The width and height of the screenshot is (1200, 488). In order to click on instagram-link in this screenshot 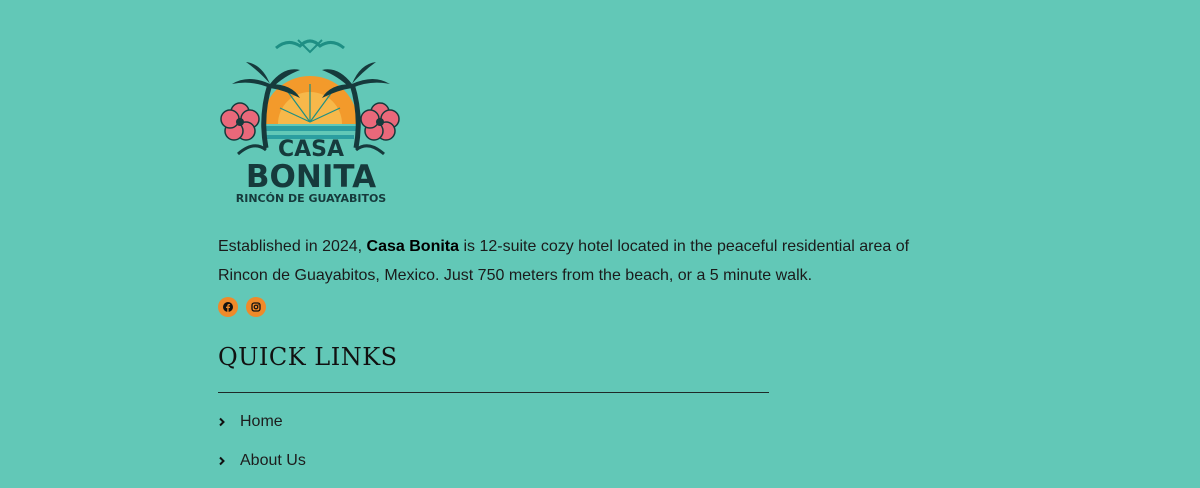, I will do `click(256, 307)`.